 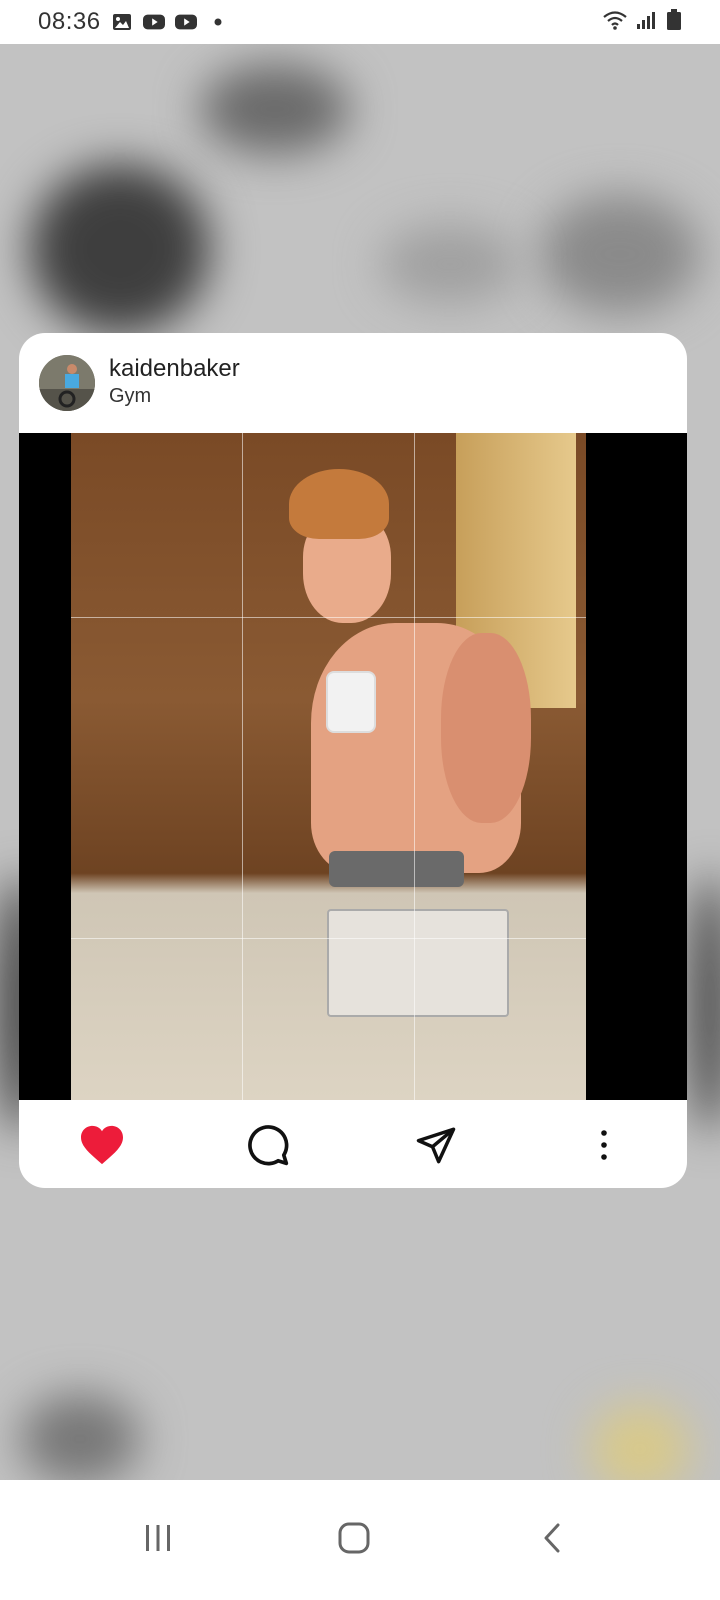 What do you see at coordinates (351, 702) in the screenshot?
I see `photo-phone` at bounding box center [351, 702].